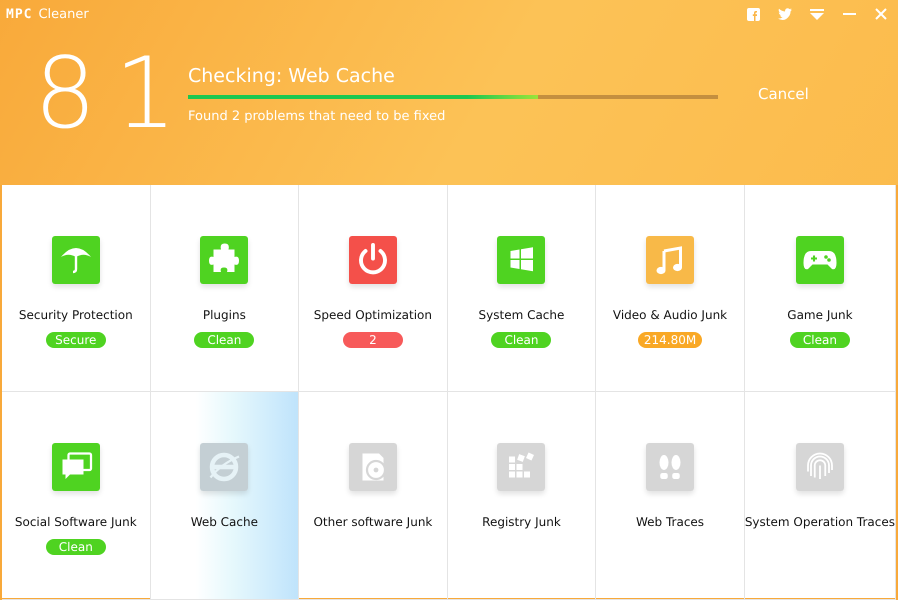  I want to click on category-tile-scanning: Web Cache, so click(225, 496).